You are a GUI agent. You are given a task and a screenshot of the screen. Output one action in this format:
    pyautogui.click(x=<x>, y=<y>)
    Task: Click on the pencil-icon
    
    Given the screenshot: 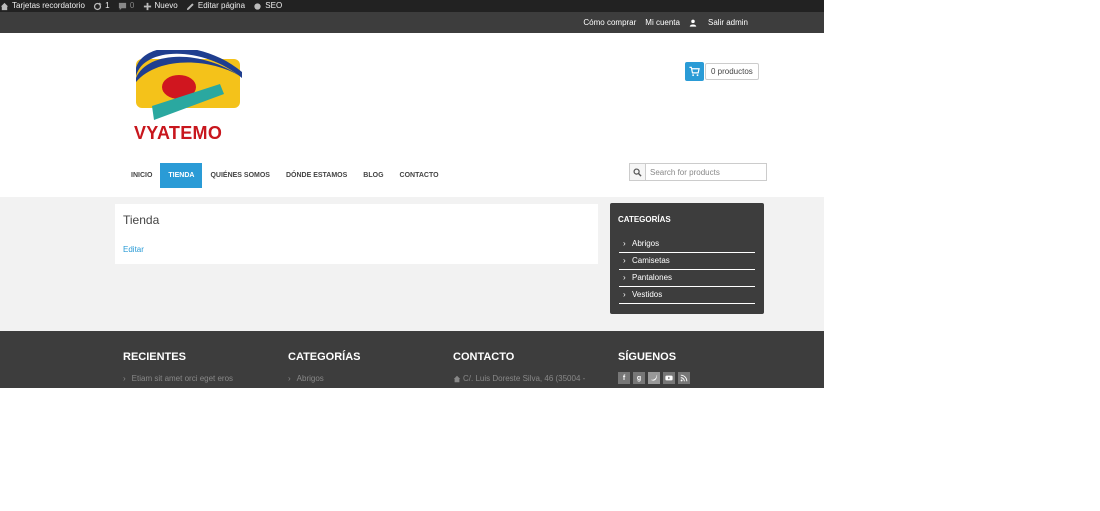 What is the action you would take?
    pyautogui.click(x=190, y=6)
    